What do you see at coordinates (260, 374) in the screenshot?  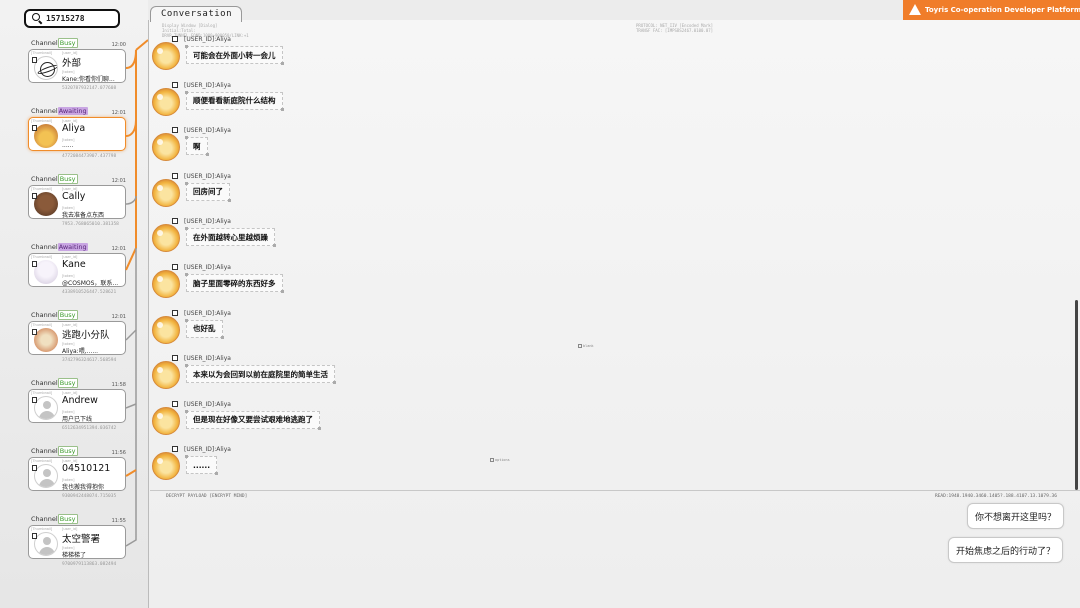 I see `message-bubble: 本来以为会回到以前在庭院里的简单生活` at bounding box center [260, 374].